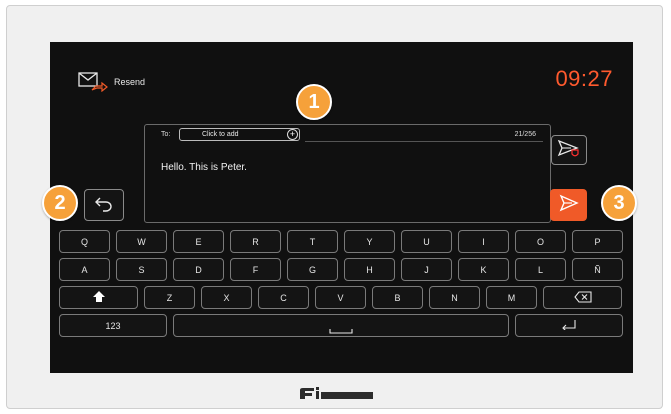  I want to click on undo-icon, so click(104, 205).